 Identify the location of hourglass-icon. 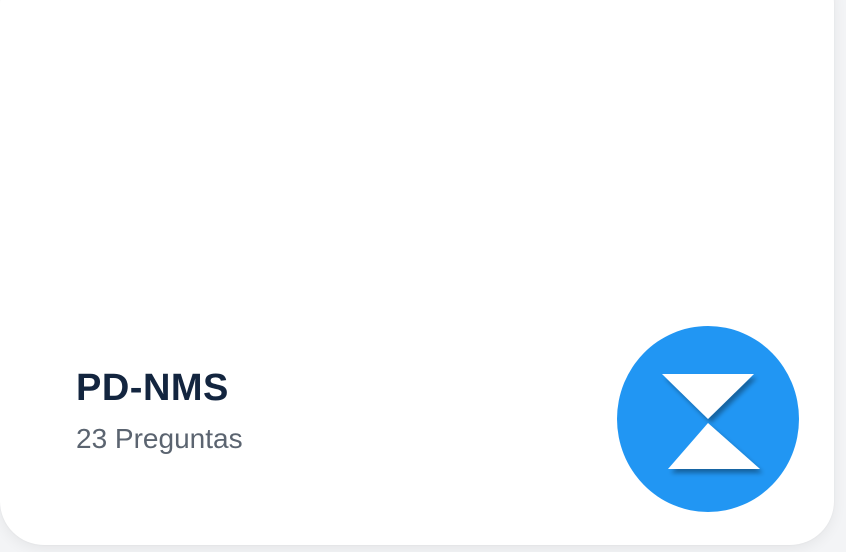
(708, 419).